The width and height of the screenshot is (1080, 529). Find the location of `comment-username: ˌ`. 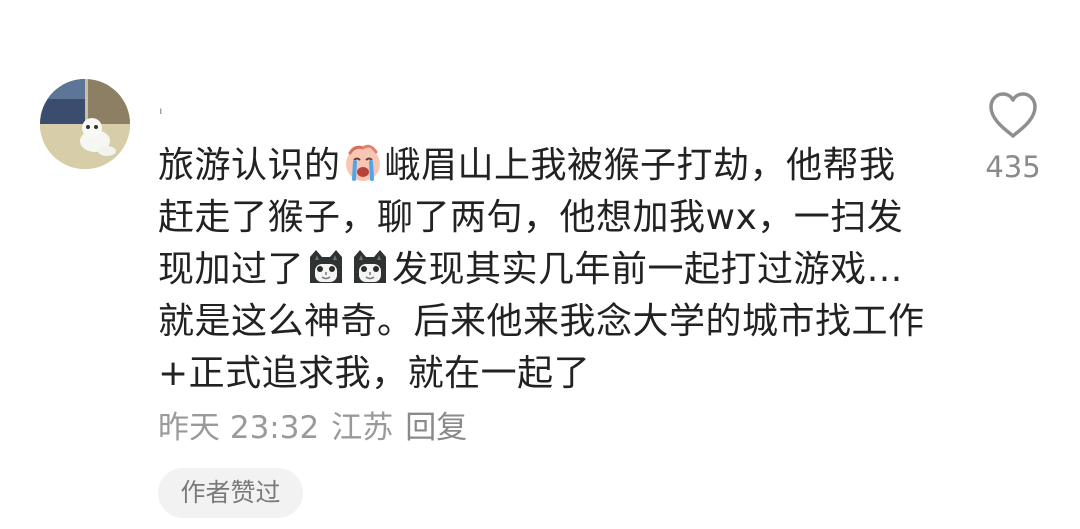

comment-username: ˌ is located at coordinates (161, 104).